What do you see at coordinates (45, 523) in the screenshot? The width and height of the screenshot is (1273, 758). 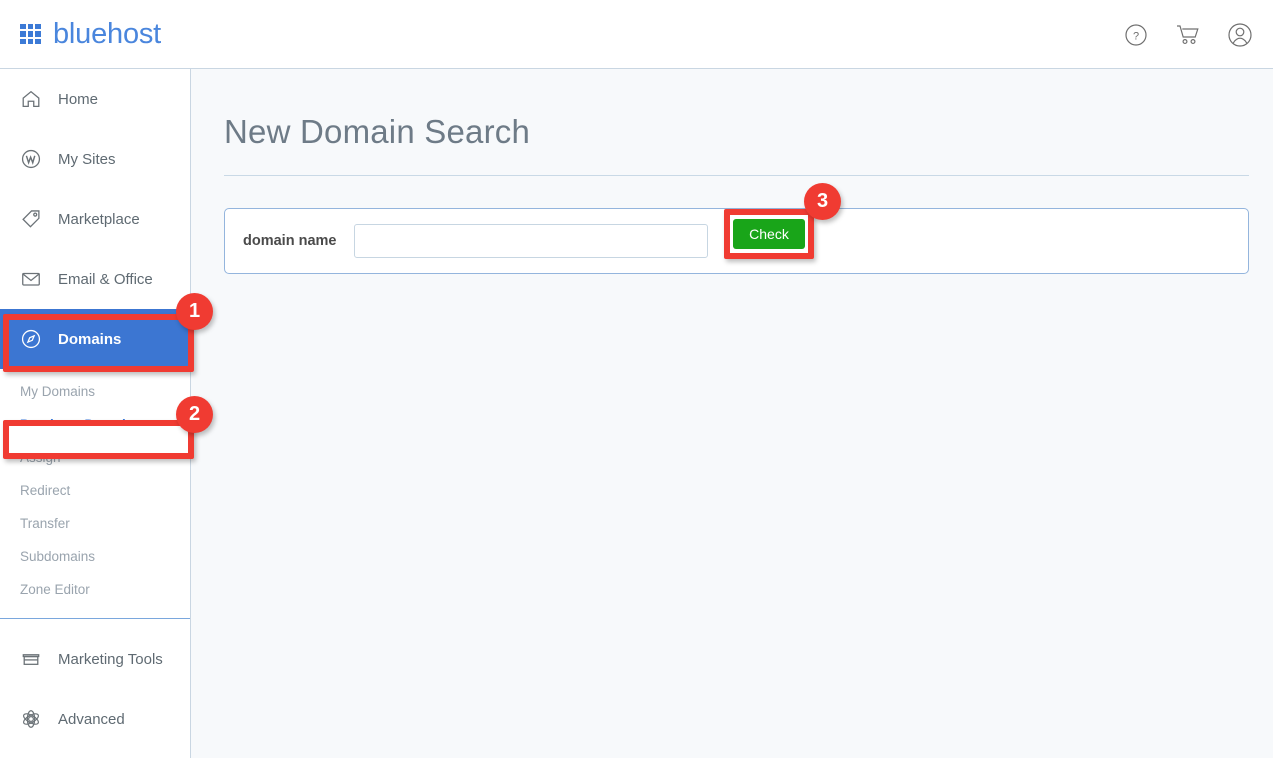 I see `submenu-item-label: Transfer` at bounding box center [45, 523].